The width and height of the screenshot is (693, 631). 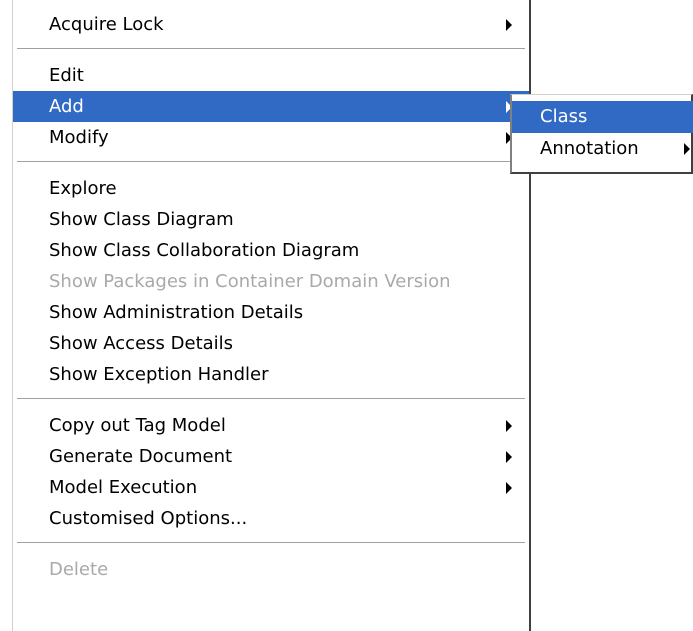 What do you see at coordinates (106, 24) in the screenshot?
I see `menu-item-label: Acquire Lock` at bounding box center [106, 24].